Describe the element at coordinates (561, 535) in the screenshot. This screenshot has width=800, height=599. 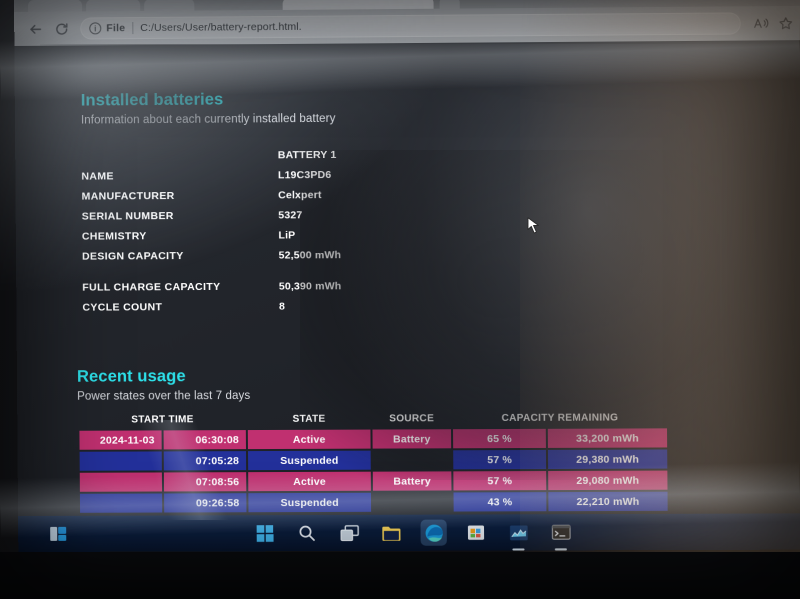
I see `terminal-button` at that location.